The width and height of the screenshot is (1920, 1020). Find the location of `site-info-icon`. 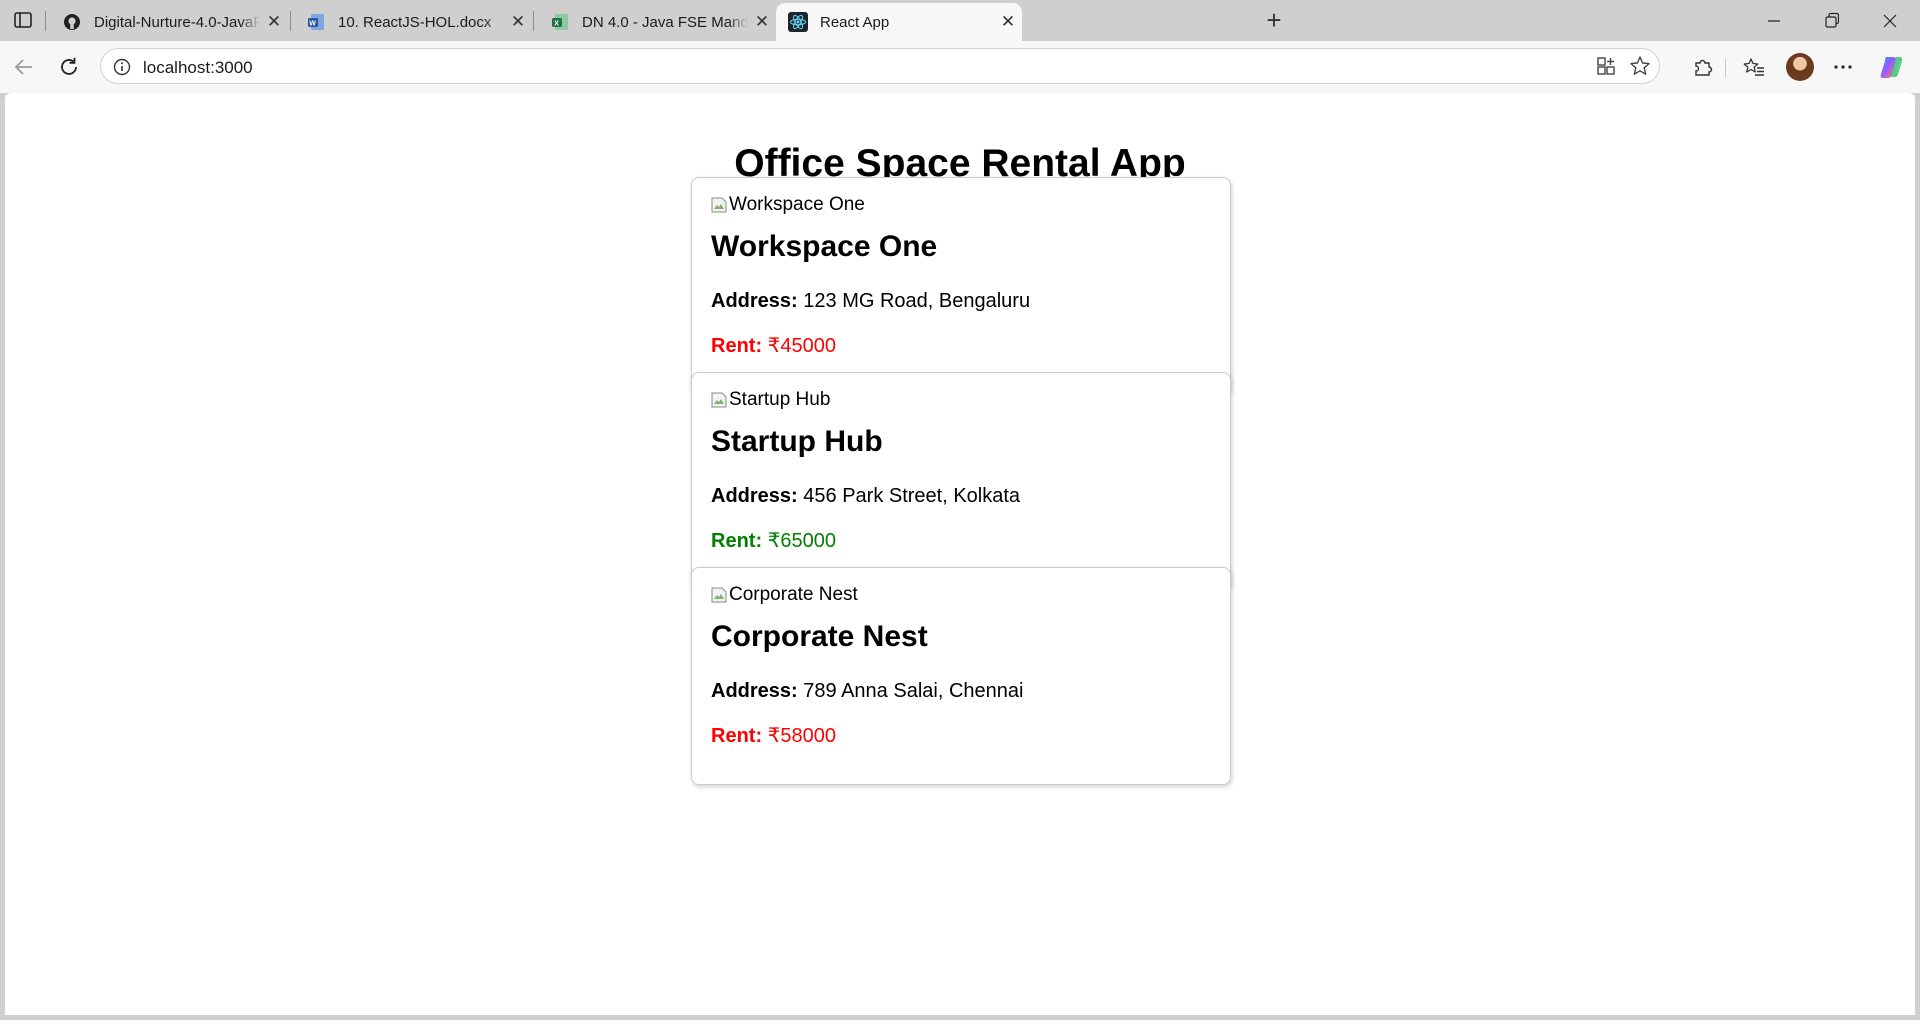

site-info-icon is located at coordinates (122, 67).